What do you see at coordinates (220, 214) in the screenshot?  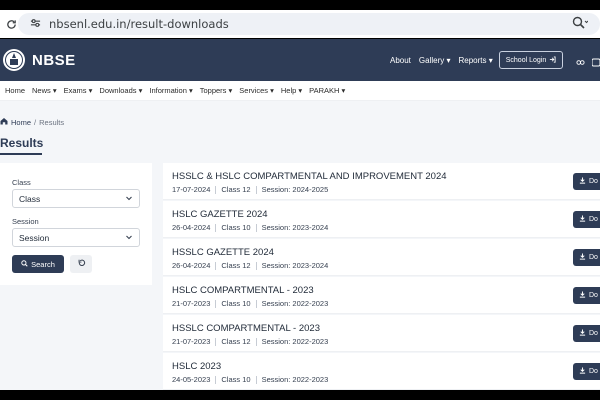 I see `result-title: HSLC GAZETTE 2024` at bounding box center [220, 214].